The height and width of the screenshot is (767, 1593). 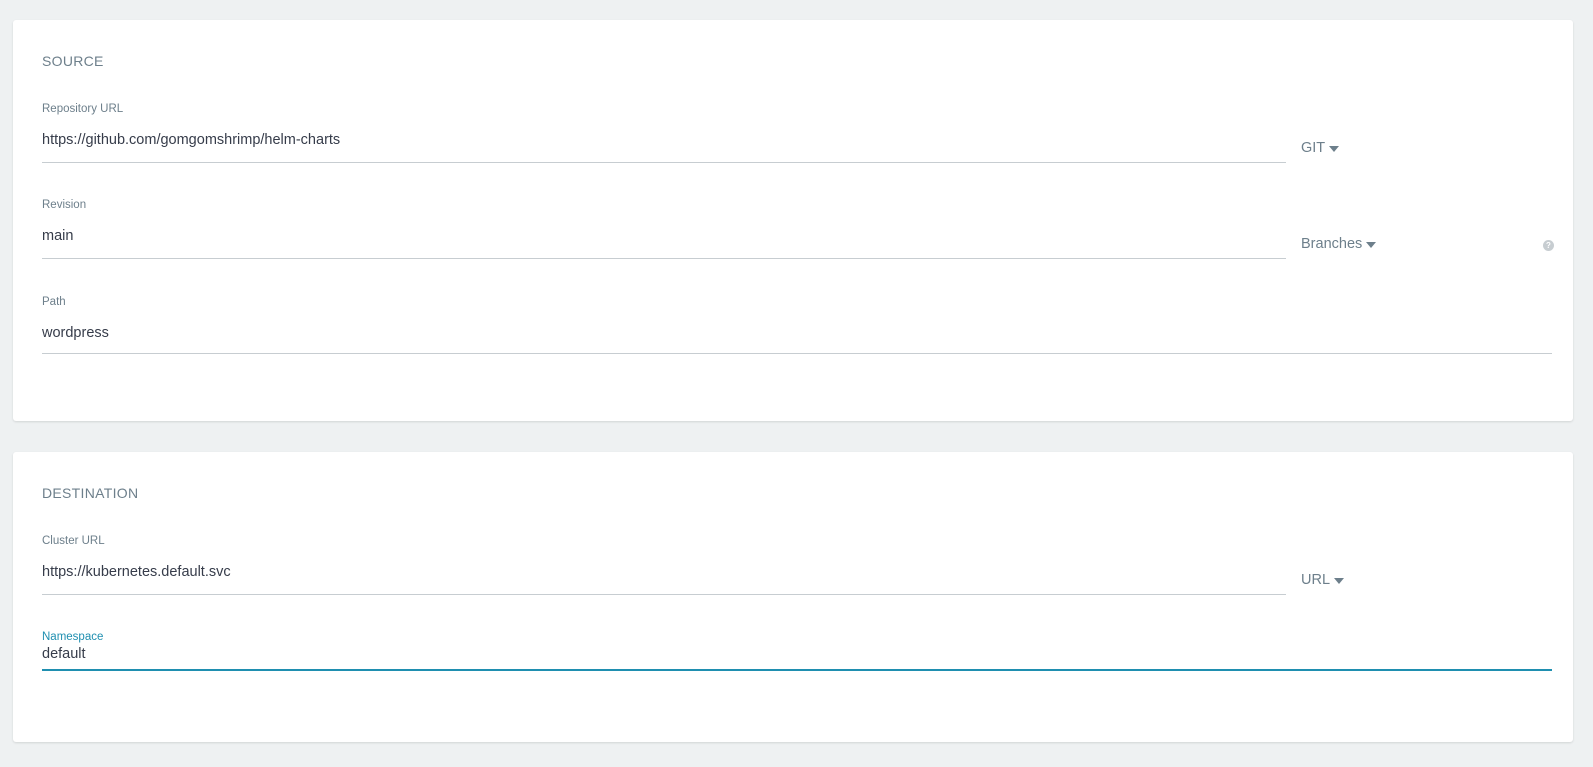 What do you see at coordinates (1548, 245) in the screenshot?
I see `question-icon: ?` at bounding box center [1548, 245].